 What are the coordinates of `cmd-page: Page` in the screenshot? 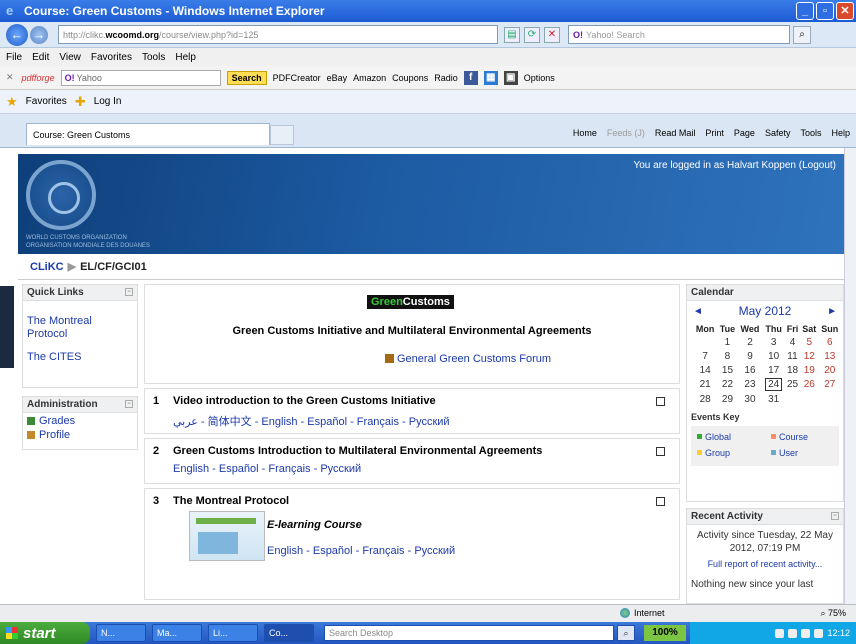 It's located at (744, 133).